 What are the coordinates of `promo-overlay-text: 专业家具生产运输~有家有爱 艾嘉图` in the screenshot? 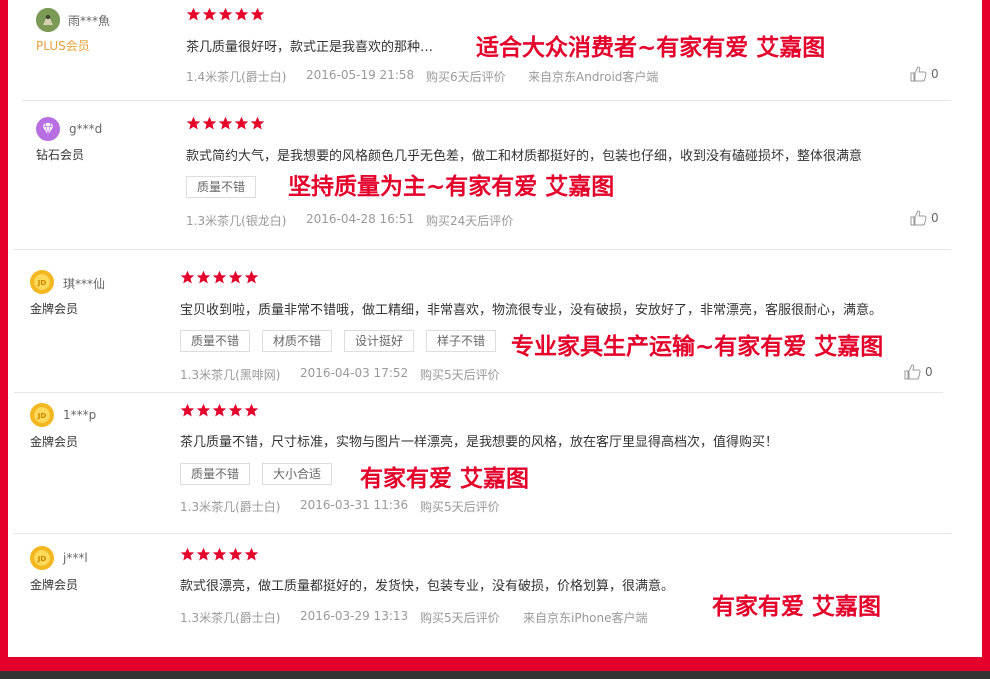 It's located at (697, 347).